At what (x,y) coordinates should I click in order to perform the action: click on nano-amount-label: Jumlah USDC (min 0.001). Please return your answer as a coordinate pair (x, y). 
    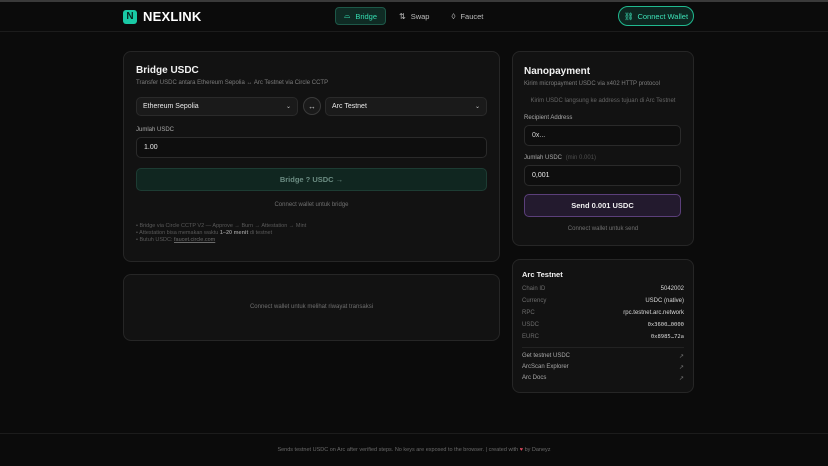
    Looking at the image, I should click on (560, 158).